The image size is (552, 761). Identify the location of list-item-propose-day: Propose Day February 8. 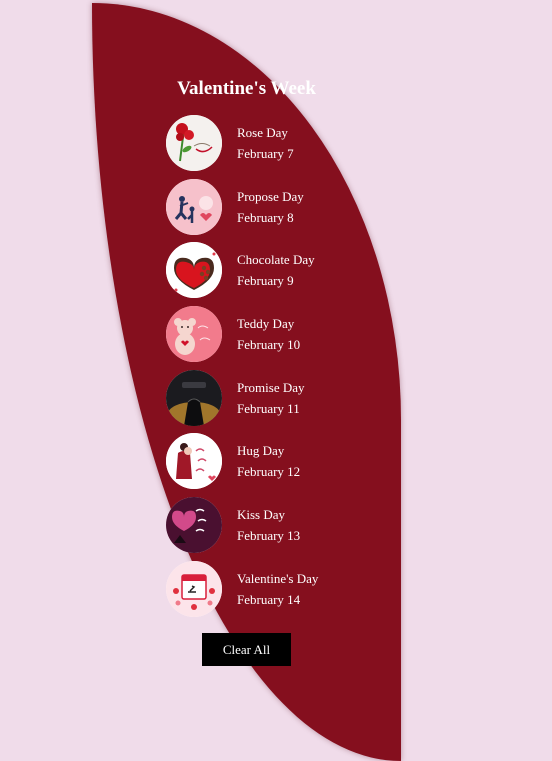
(281, 206).